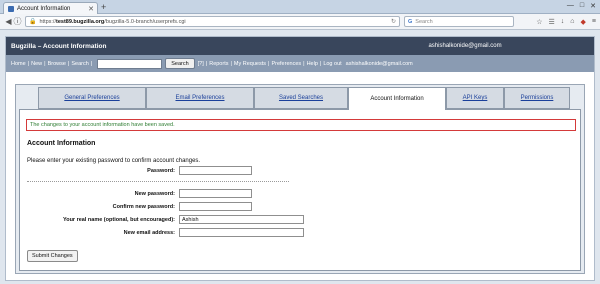  Describe the element at coordinates (459, 21) in the screenshot. I see `browser-search-bar: G Search` at that location.